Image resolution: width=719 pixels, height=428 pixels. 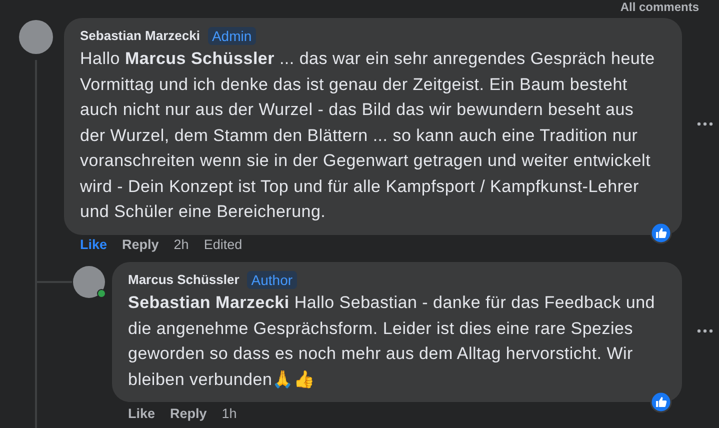 I want to click on edited-label: Edited, so click(x=223, y=245).